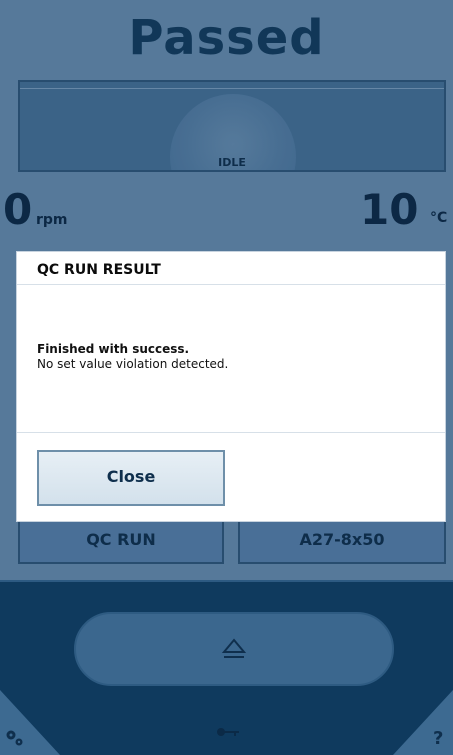  I want to click on eject-button, so click(234, 649).